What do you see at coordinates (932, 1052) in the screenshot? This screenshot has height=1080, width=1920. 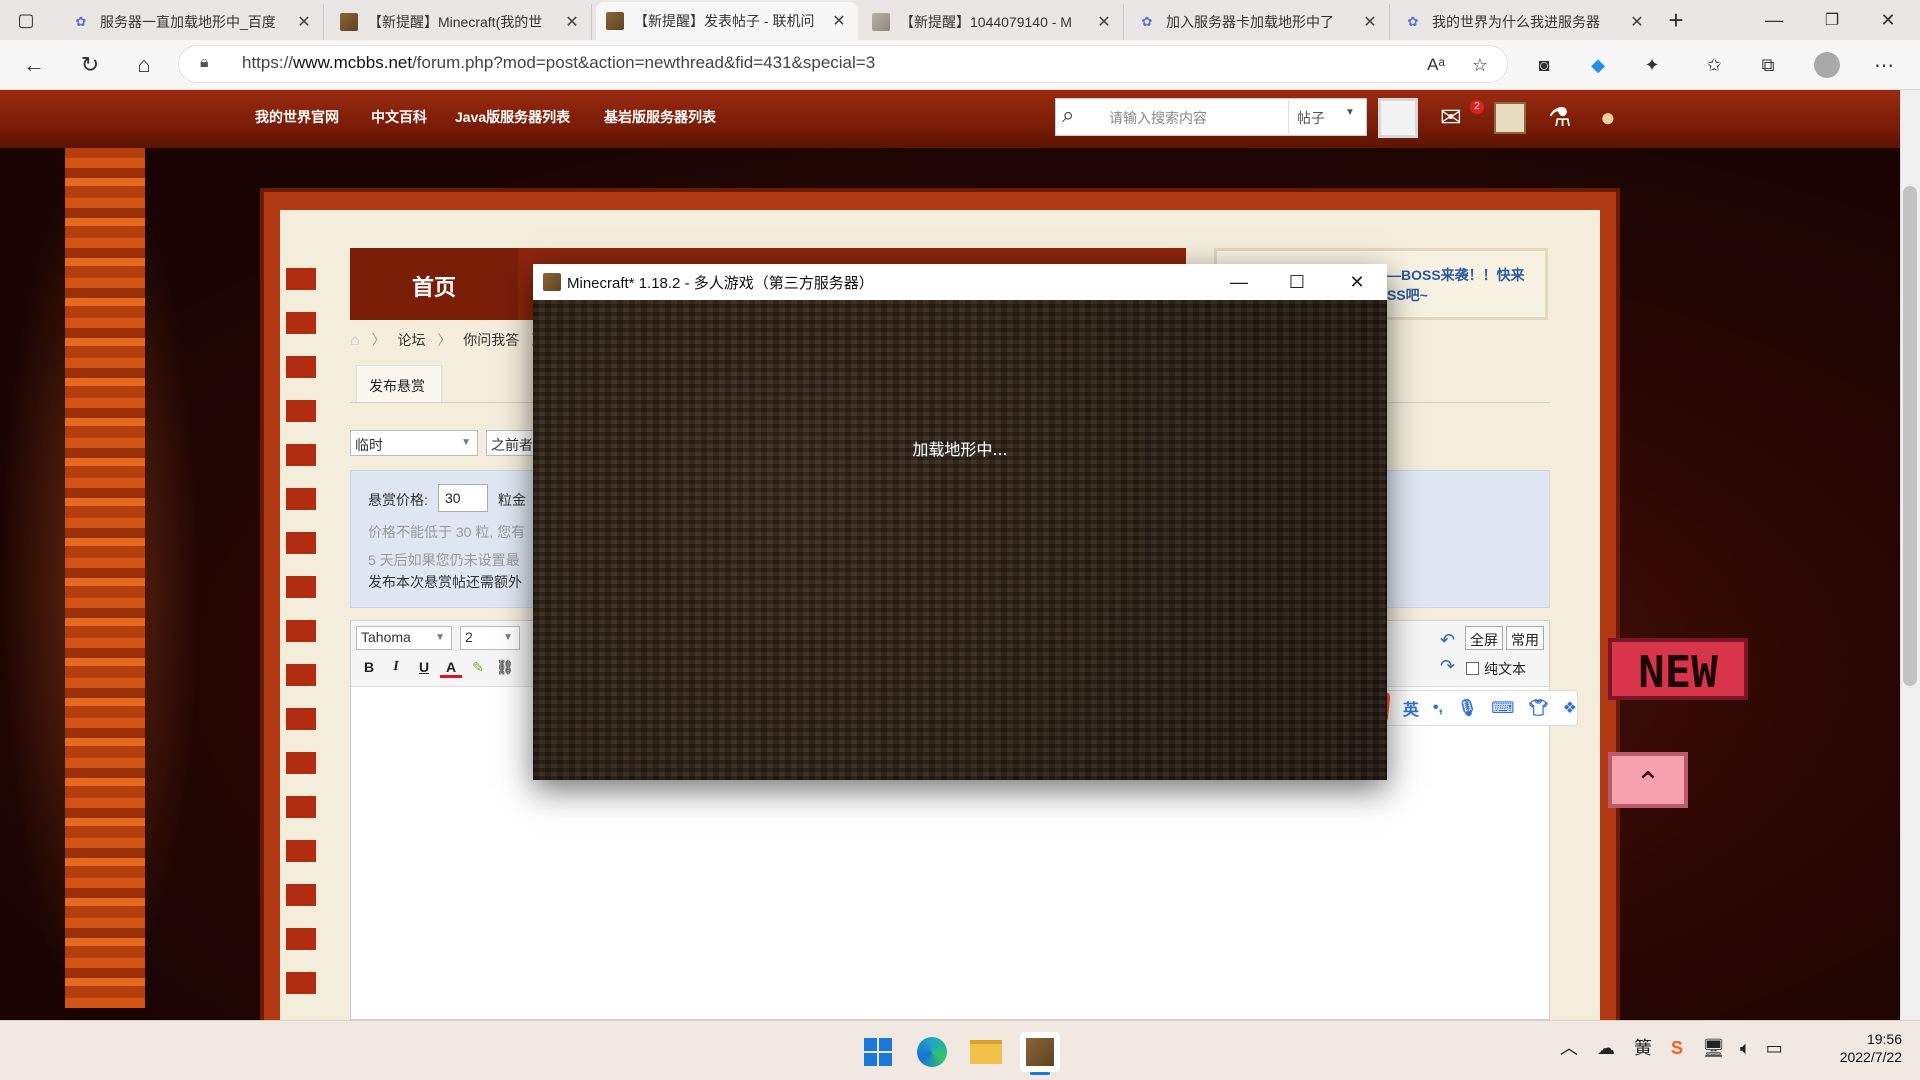 I see `edge-icon` at bounding box center [932, 1052].